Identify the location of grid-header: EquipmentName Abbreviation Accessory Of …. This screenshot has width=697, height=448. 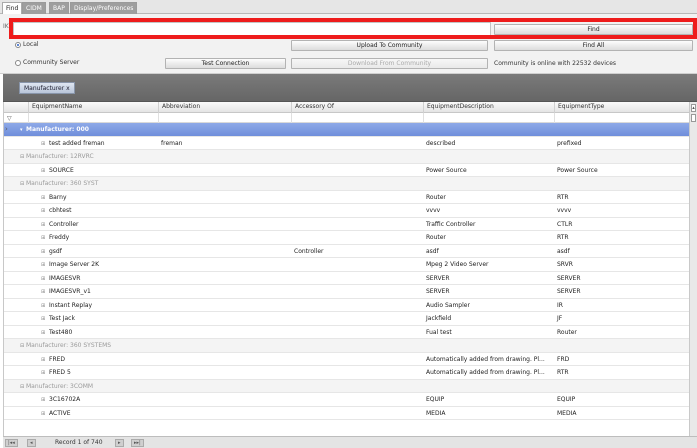
(346, 107).